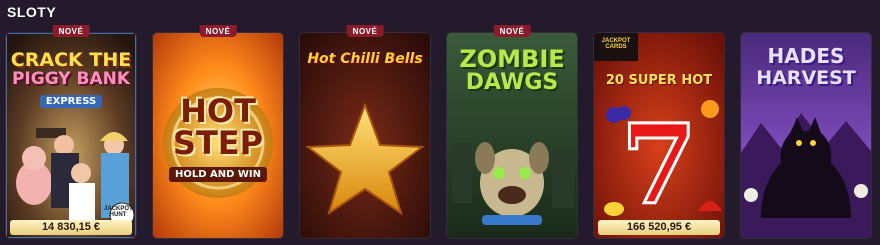  I want to click on game-tile-hades-harvest: HADES HARVEST, so click(806, 135).